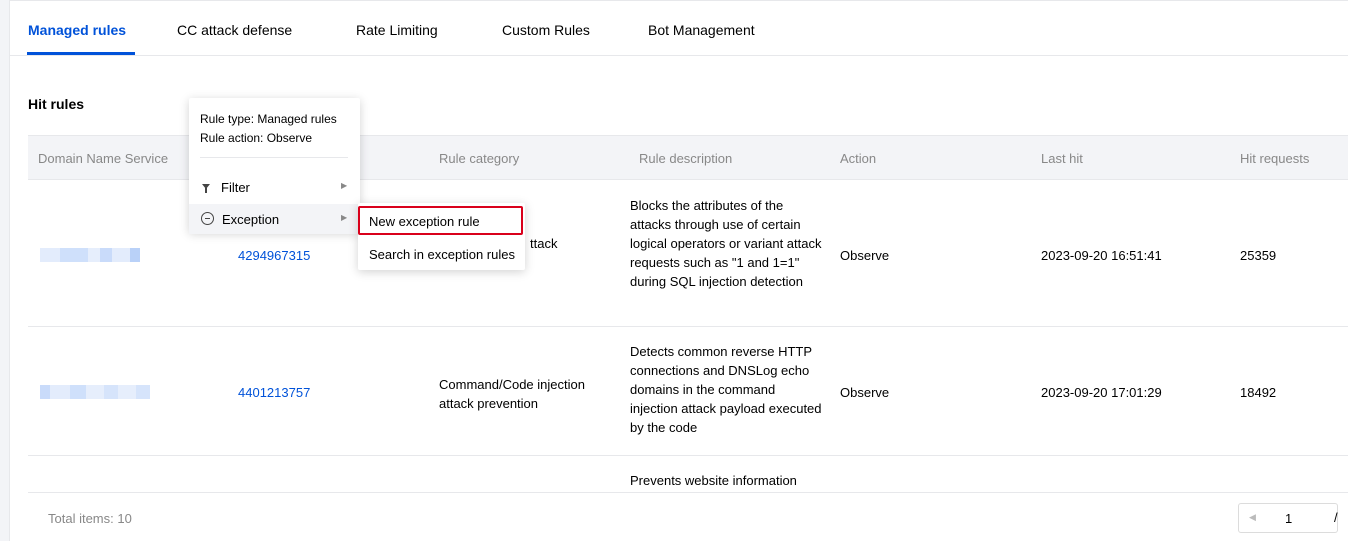 The image size is (1348, 541). What do you see at coordinates (251, 219) in the screenshot?
I see `menu-item-label: Exception` at bounding box center [251, 219].